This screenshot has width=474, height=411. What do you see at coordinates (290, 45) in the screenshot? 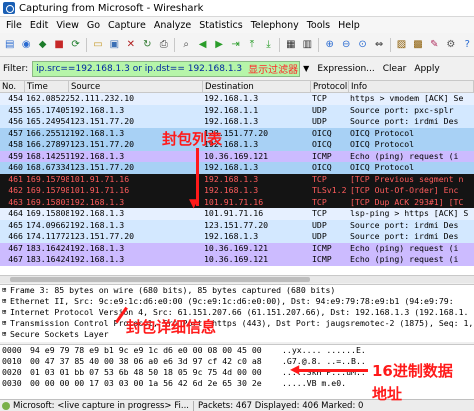
I see `colorize-icon: ▦` at bounding box center [290, 45].